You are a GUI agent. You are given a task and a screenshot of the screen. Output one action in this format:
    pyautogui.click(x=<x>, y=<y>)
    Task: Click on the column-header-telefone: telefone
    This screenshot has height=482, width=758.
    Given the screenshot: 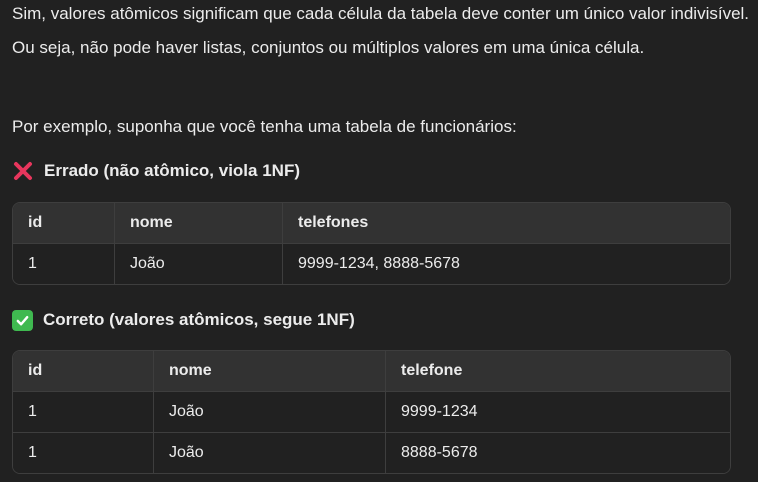 What is the action you would take?
    pyautogui.click(x=557, y=371)
    